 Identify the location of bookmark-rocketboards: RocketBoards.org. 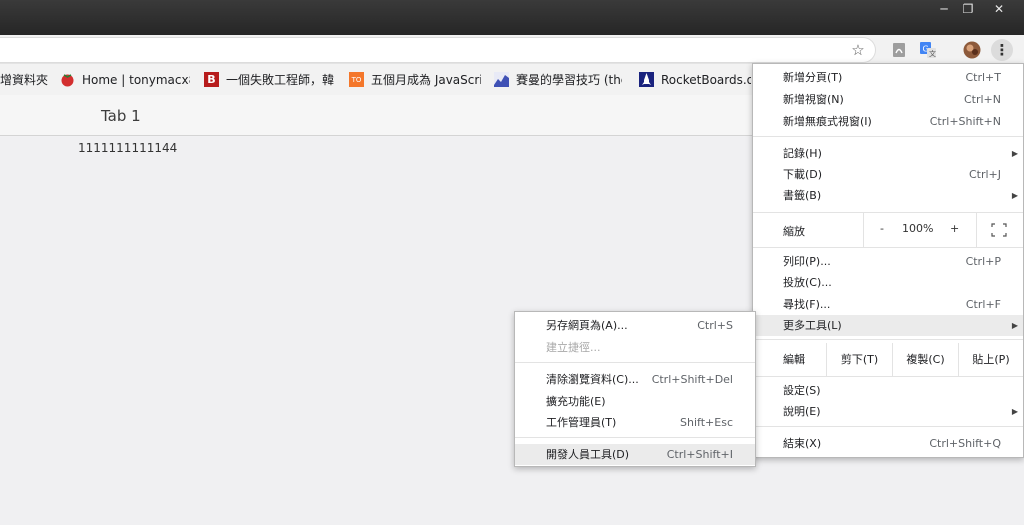
(695, 79).